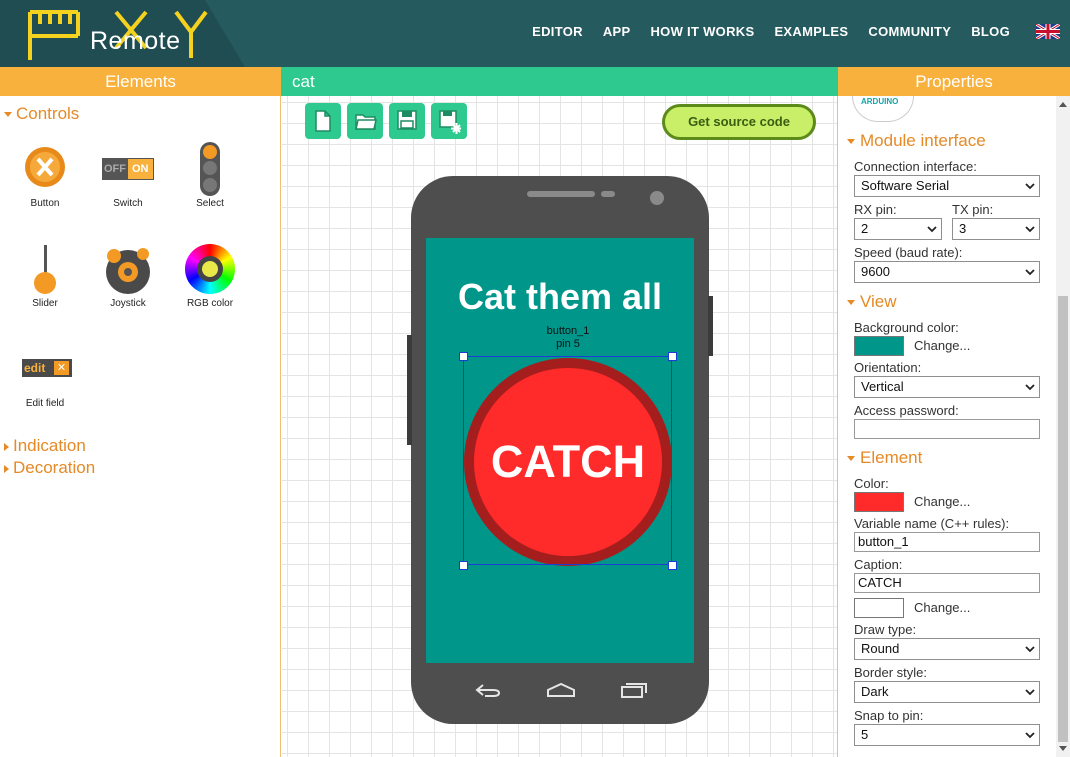 The height and width of the screenshot is (757, 1070). I want to click on section-module-interface: Module interface, so click(916, 141).